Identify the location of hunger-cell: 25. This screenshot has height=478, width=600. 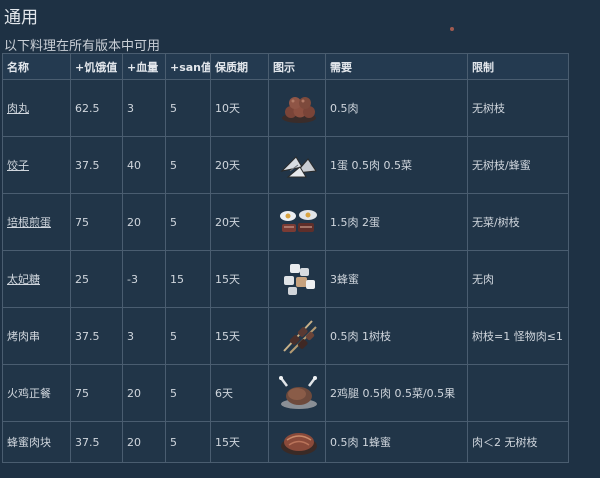
(96, 279).